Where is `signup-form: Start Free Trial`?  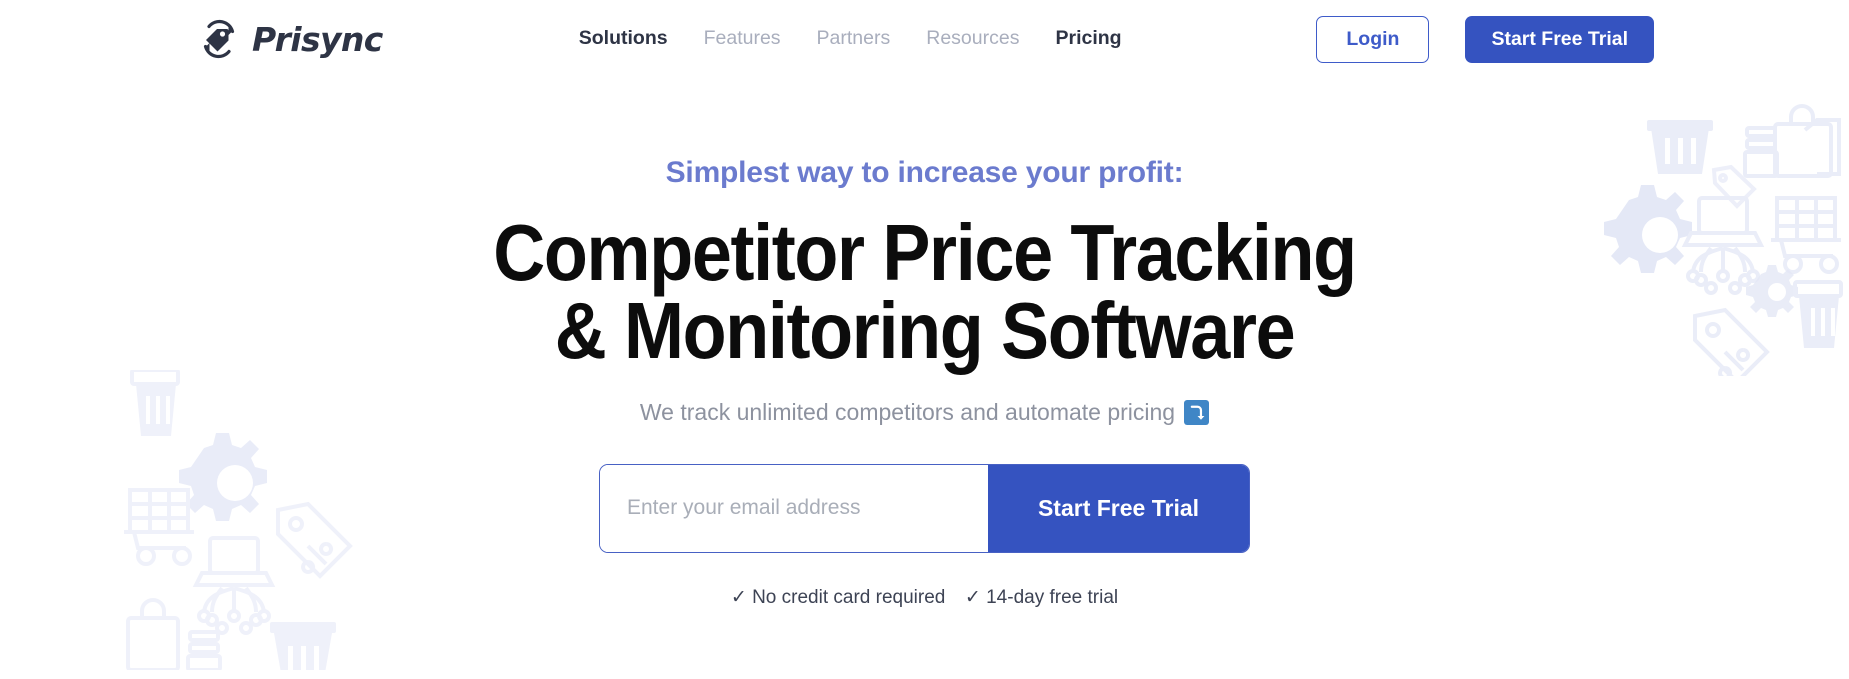 signup-form: Start Free Trial is located at coordinates (924, 508).